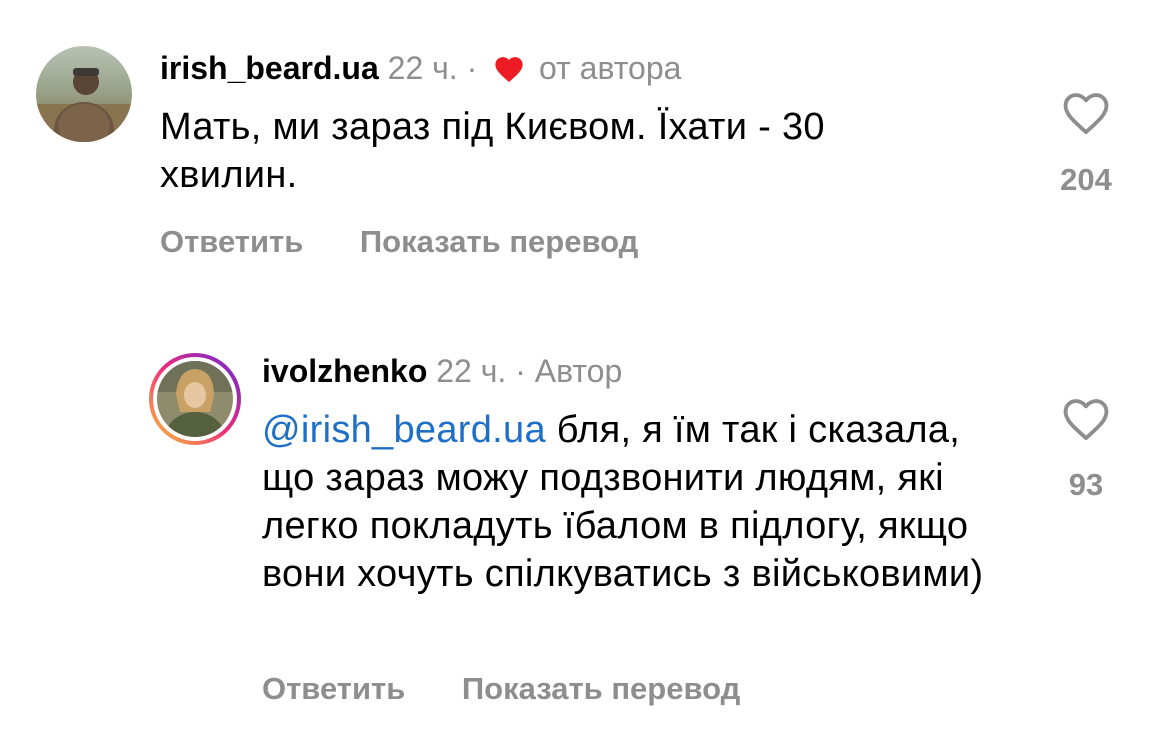 The width and height of the screenshot is (1170, 743). What do you see at coordinates (1086, 484) in the screenshot?
I see `like-count: 93` at bounding box center [1086, 484].